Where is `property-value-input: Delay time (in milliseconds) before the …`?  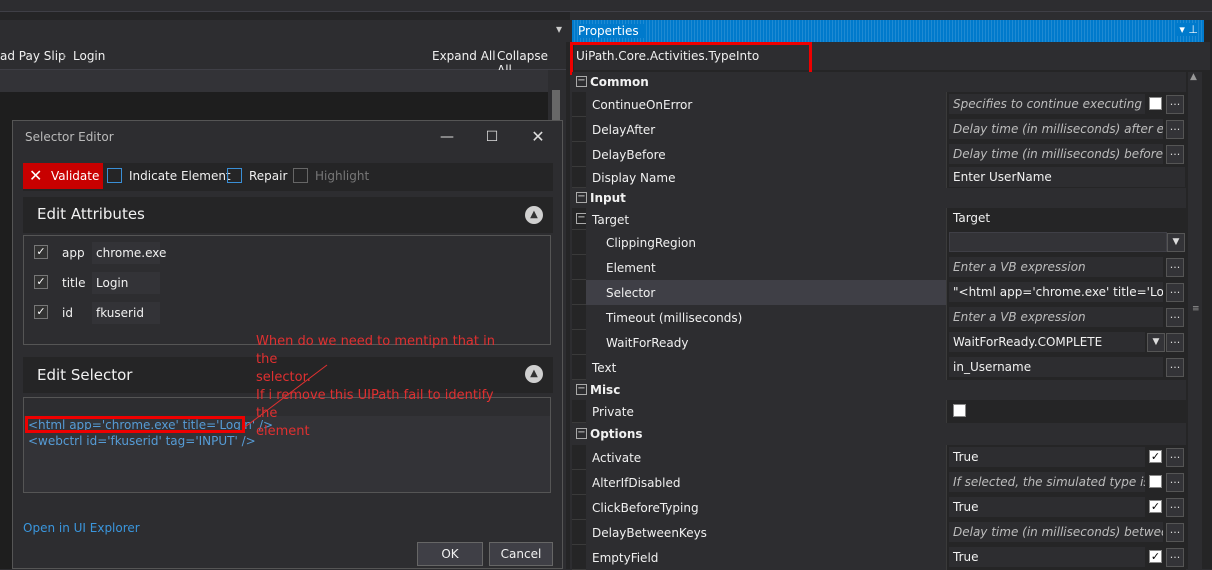 property-value-input: Delay time (in milliseconds) before the … is located at coordinates (1056, 154).